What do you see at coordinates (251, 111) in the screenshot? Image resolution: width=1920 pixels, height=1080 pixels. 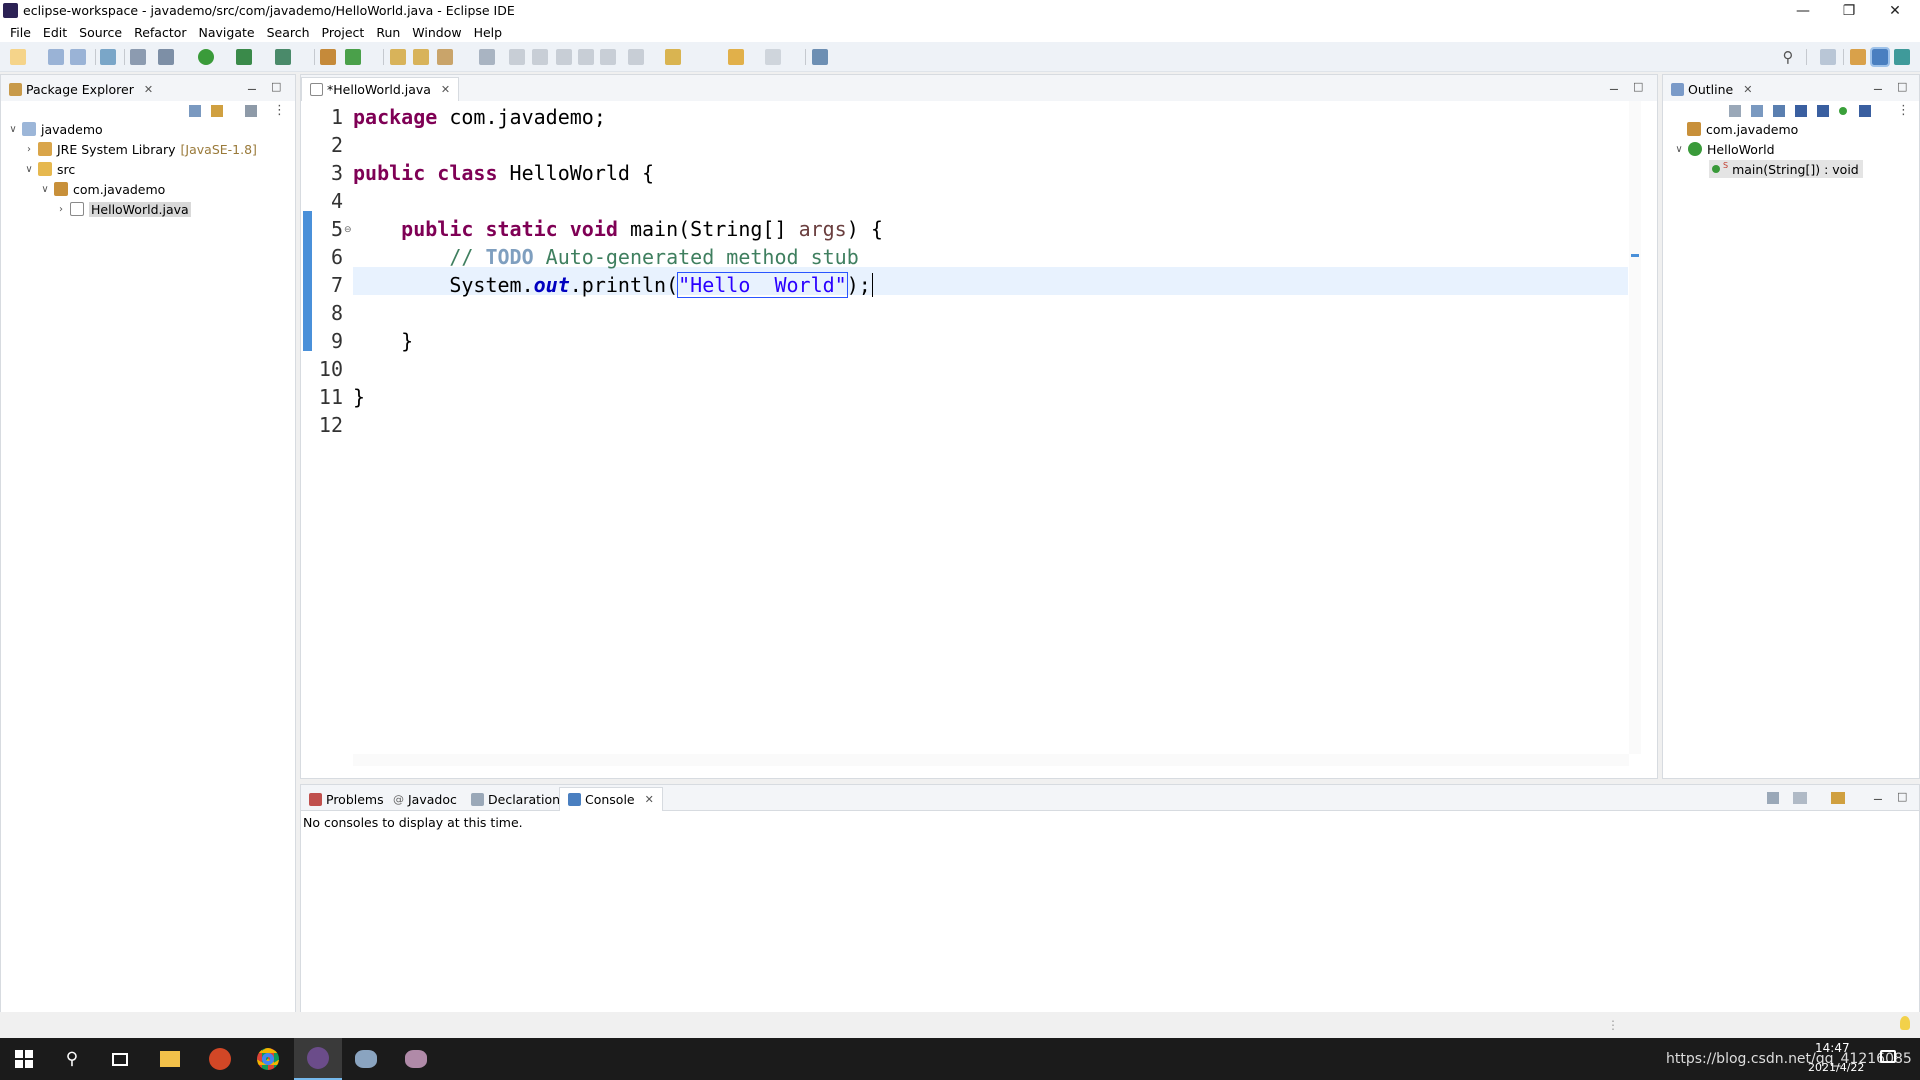 I see `filters-icon` at bounding box center [251, 111].